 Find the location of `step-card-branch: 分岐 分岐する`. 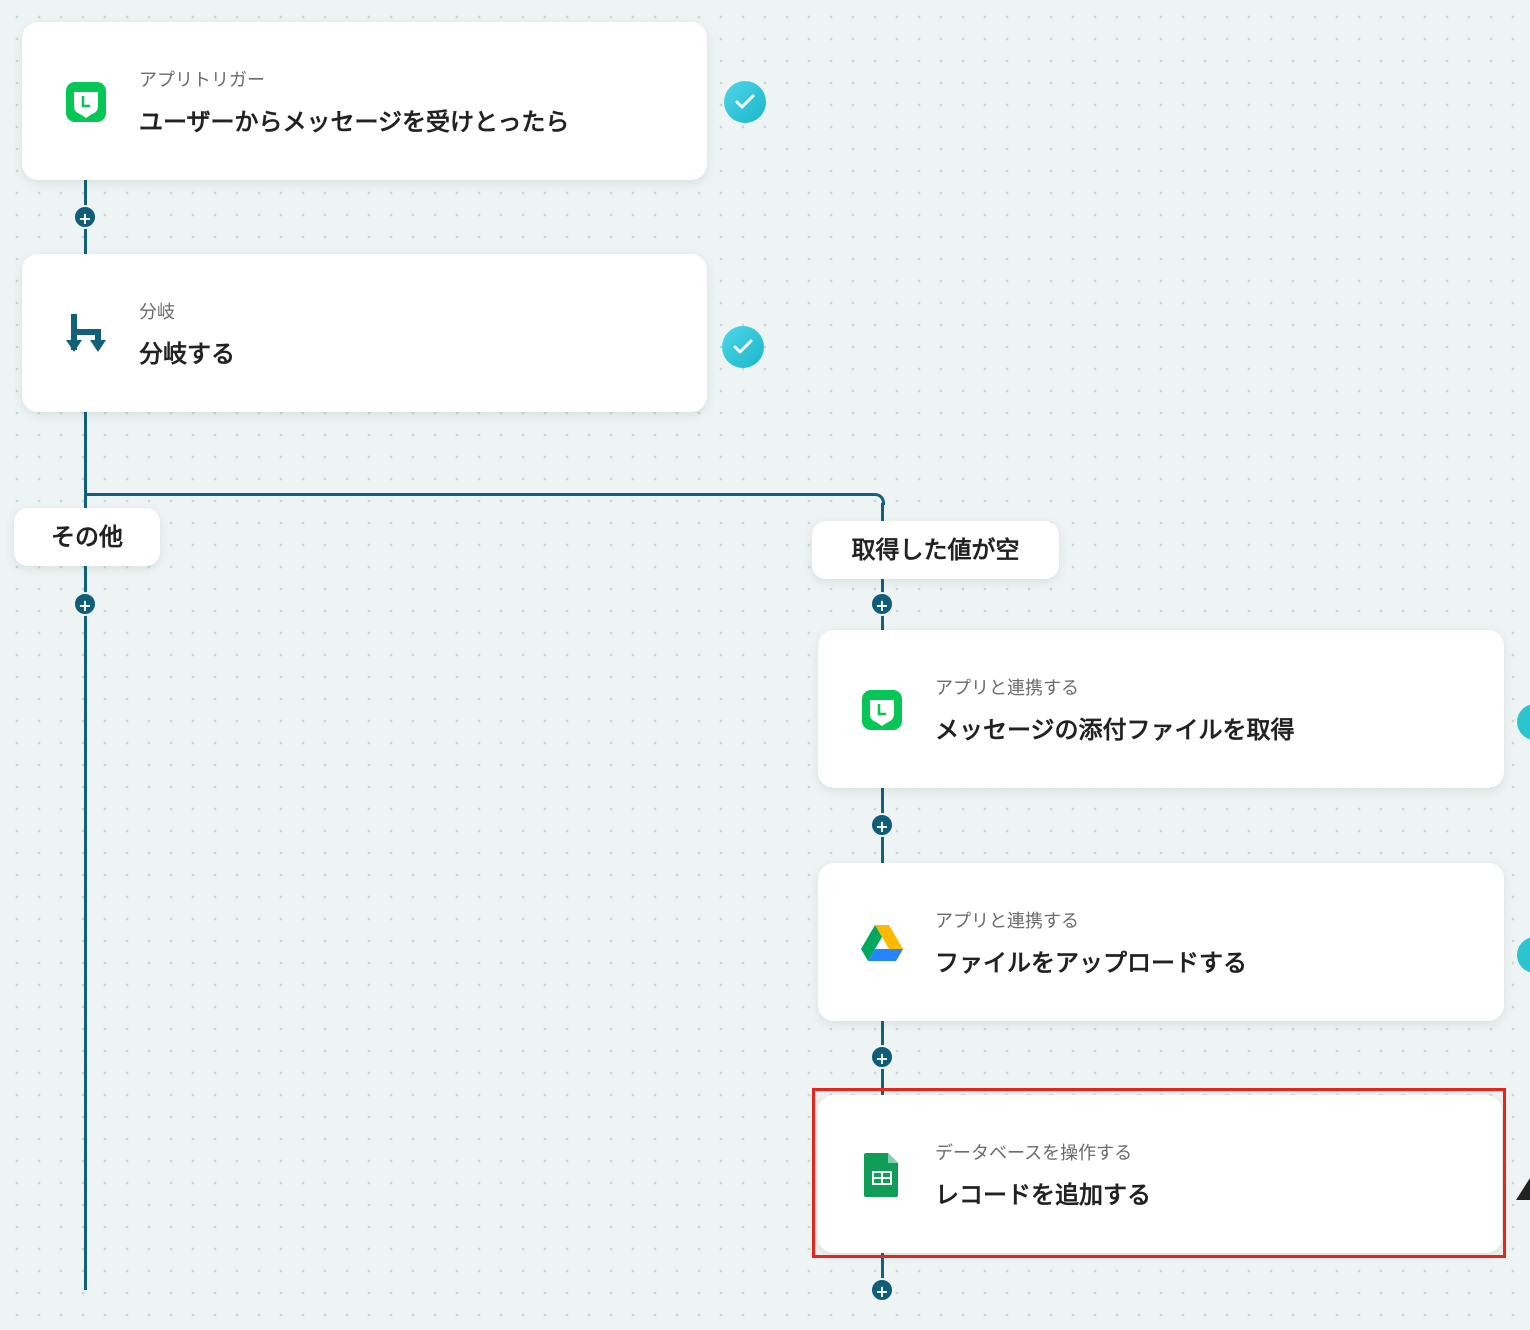

step-card-branch: 分岐 分岐する is located at coordinates (364, 333).